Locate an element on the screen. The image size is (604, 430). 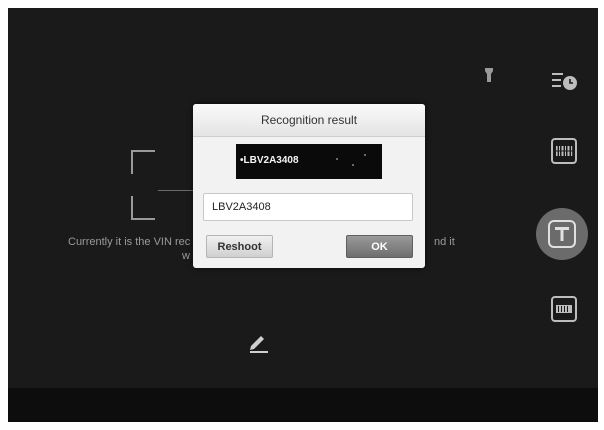
ok-button: OK is located at coordinates (379, 246).